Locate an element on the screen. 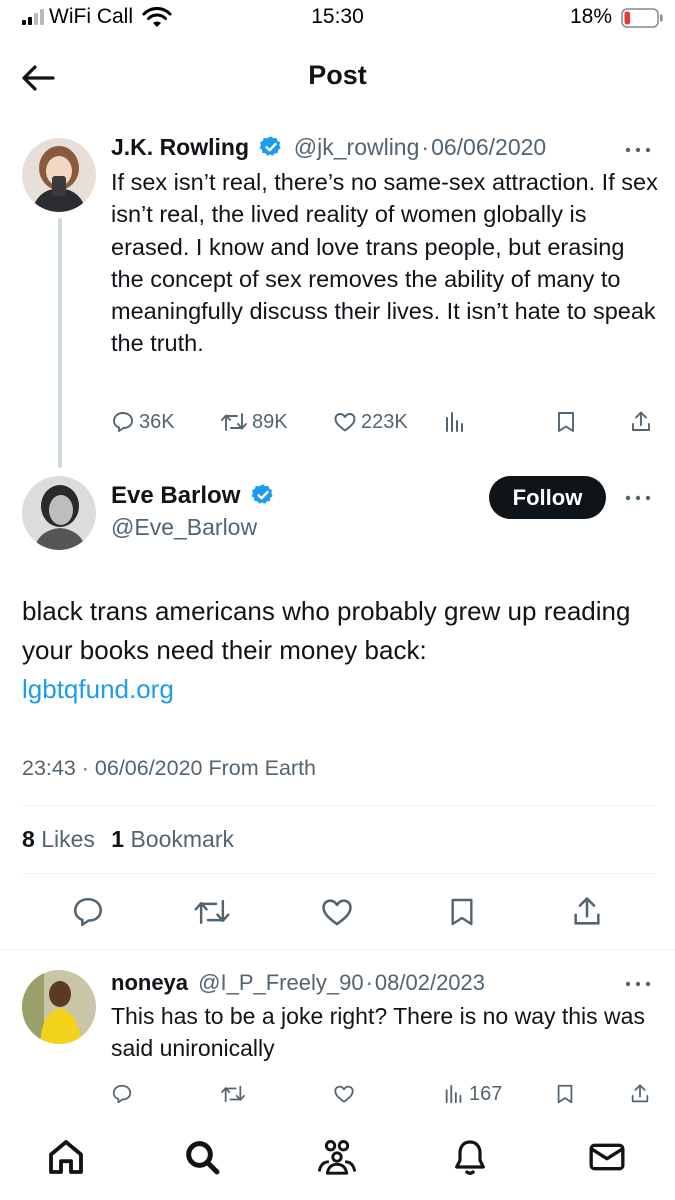  home-icon is located at coordinates (66, 1157).